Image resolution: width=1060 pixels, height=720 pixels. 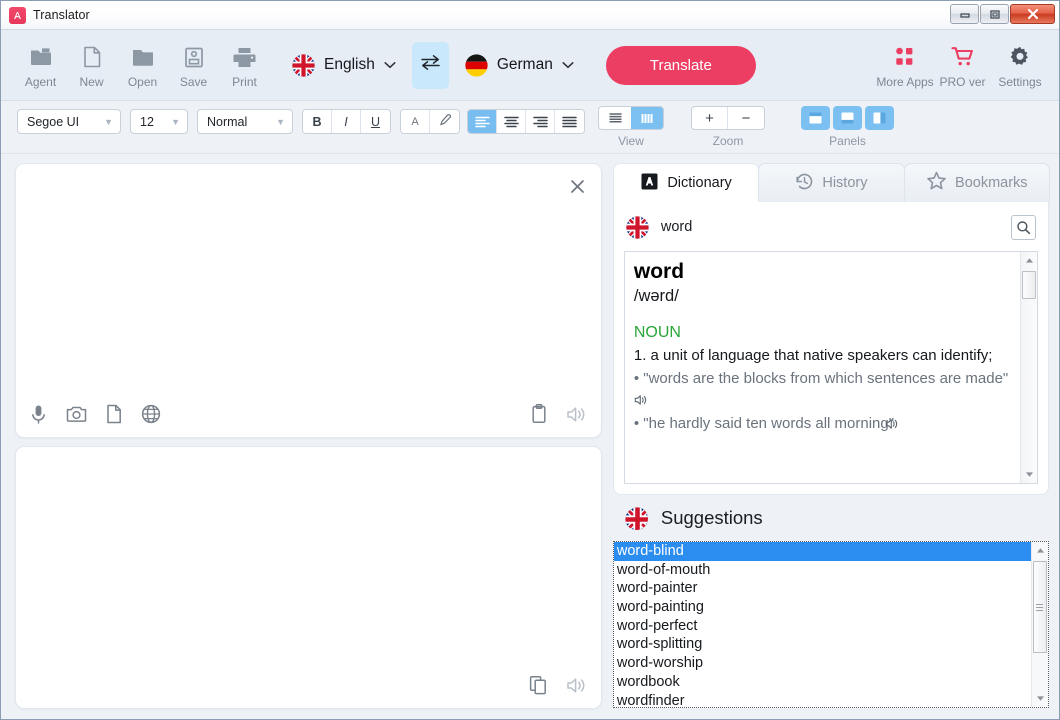 I want to click on search-input: word, so click(x=830, y=227).